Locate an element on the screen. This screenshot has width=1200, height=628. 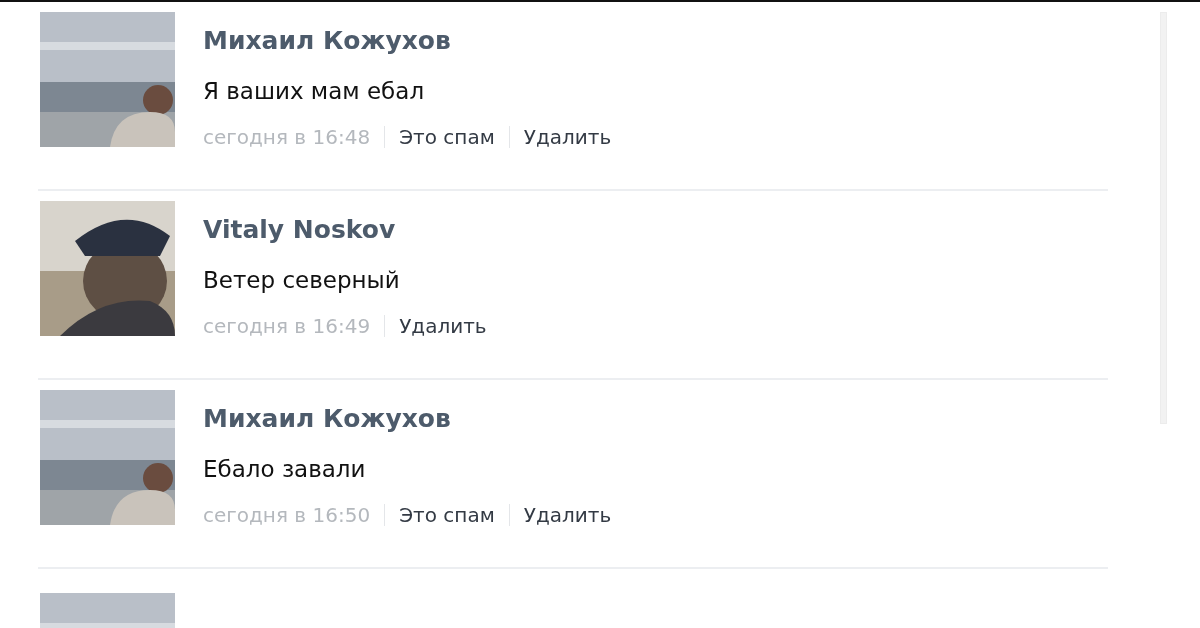
comment-text: Я ваших мам ебал is located at coordinates (314, 91).